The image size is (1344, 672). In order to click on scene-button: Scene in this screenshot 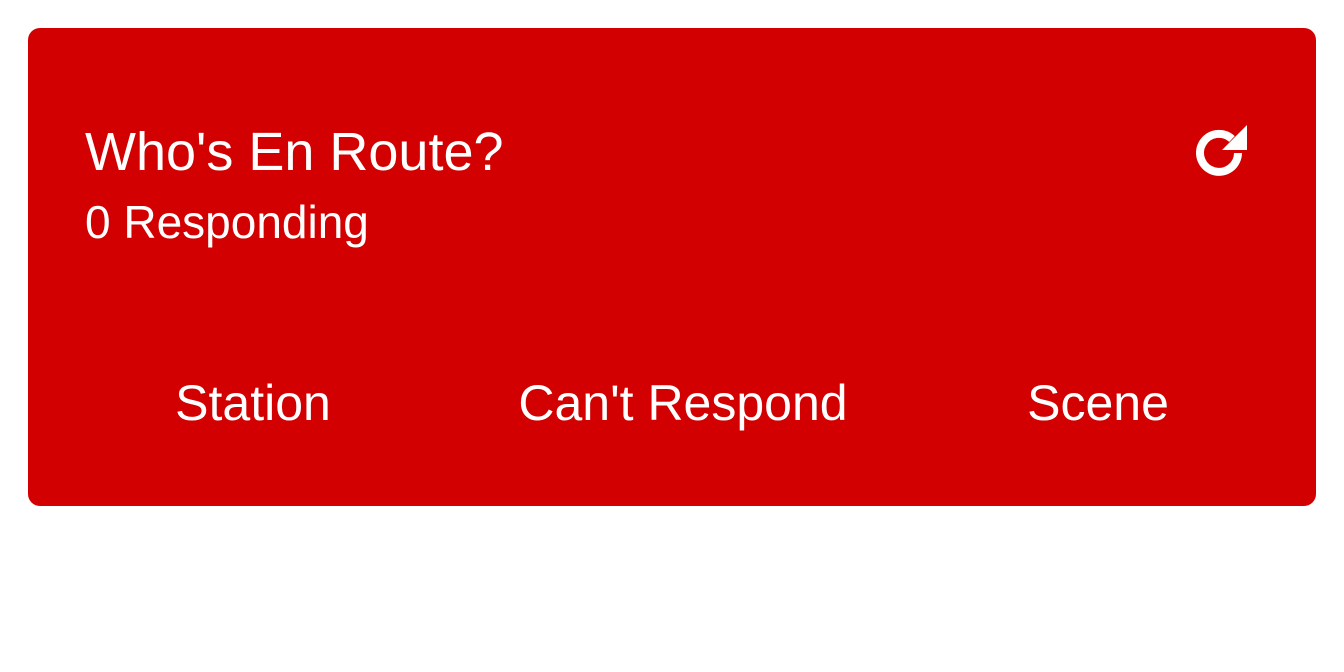, I will do `click(1098, 403)`.